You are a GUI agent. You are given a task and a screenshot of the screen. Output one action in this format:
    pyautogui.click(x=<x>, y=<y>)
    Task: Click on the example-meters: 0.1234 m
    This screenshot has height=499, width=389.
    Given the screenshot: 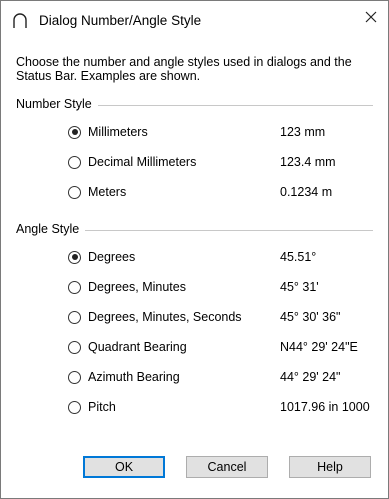 What is the action you would take?
    pyautogui.click(x=306, y=192)
    